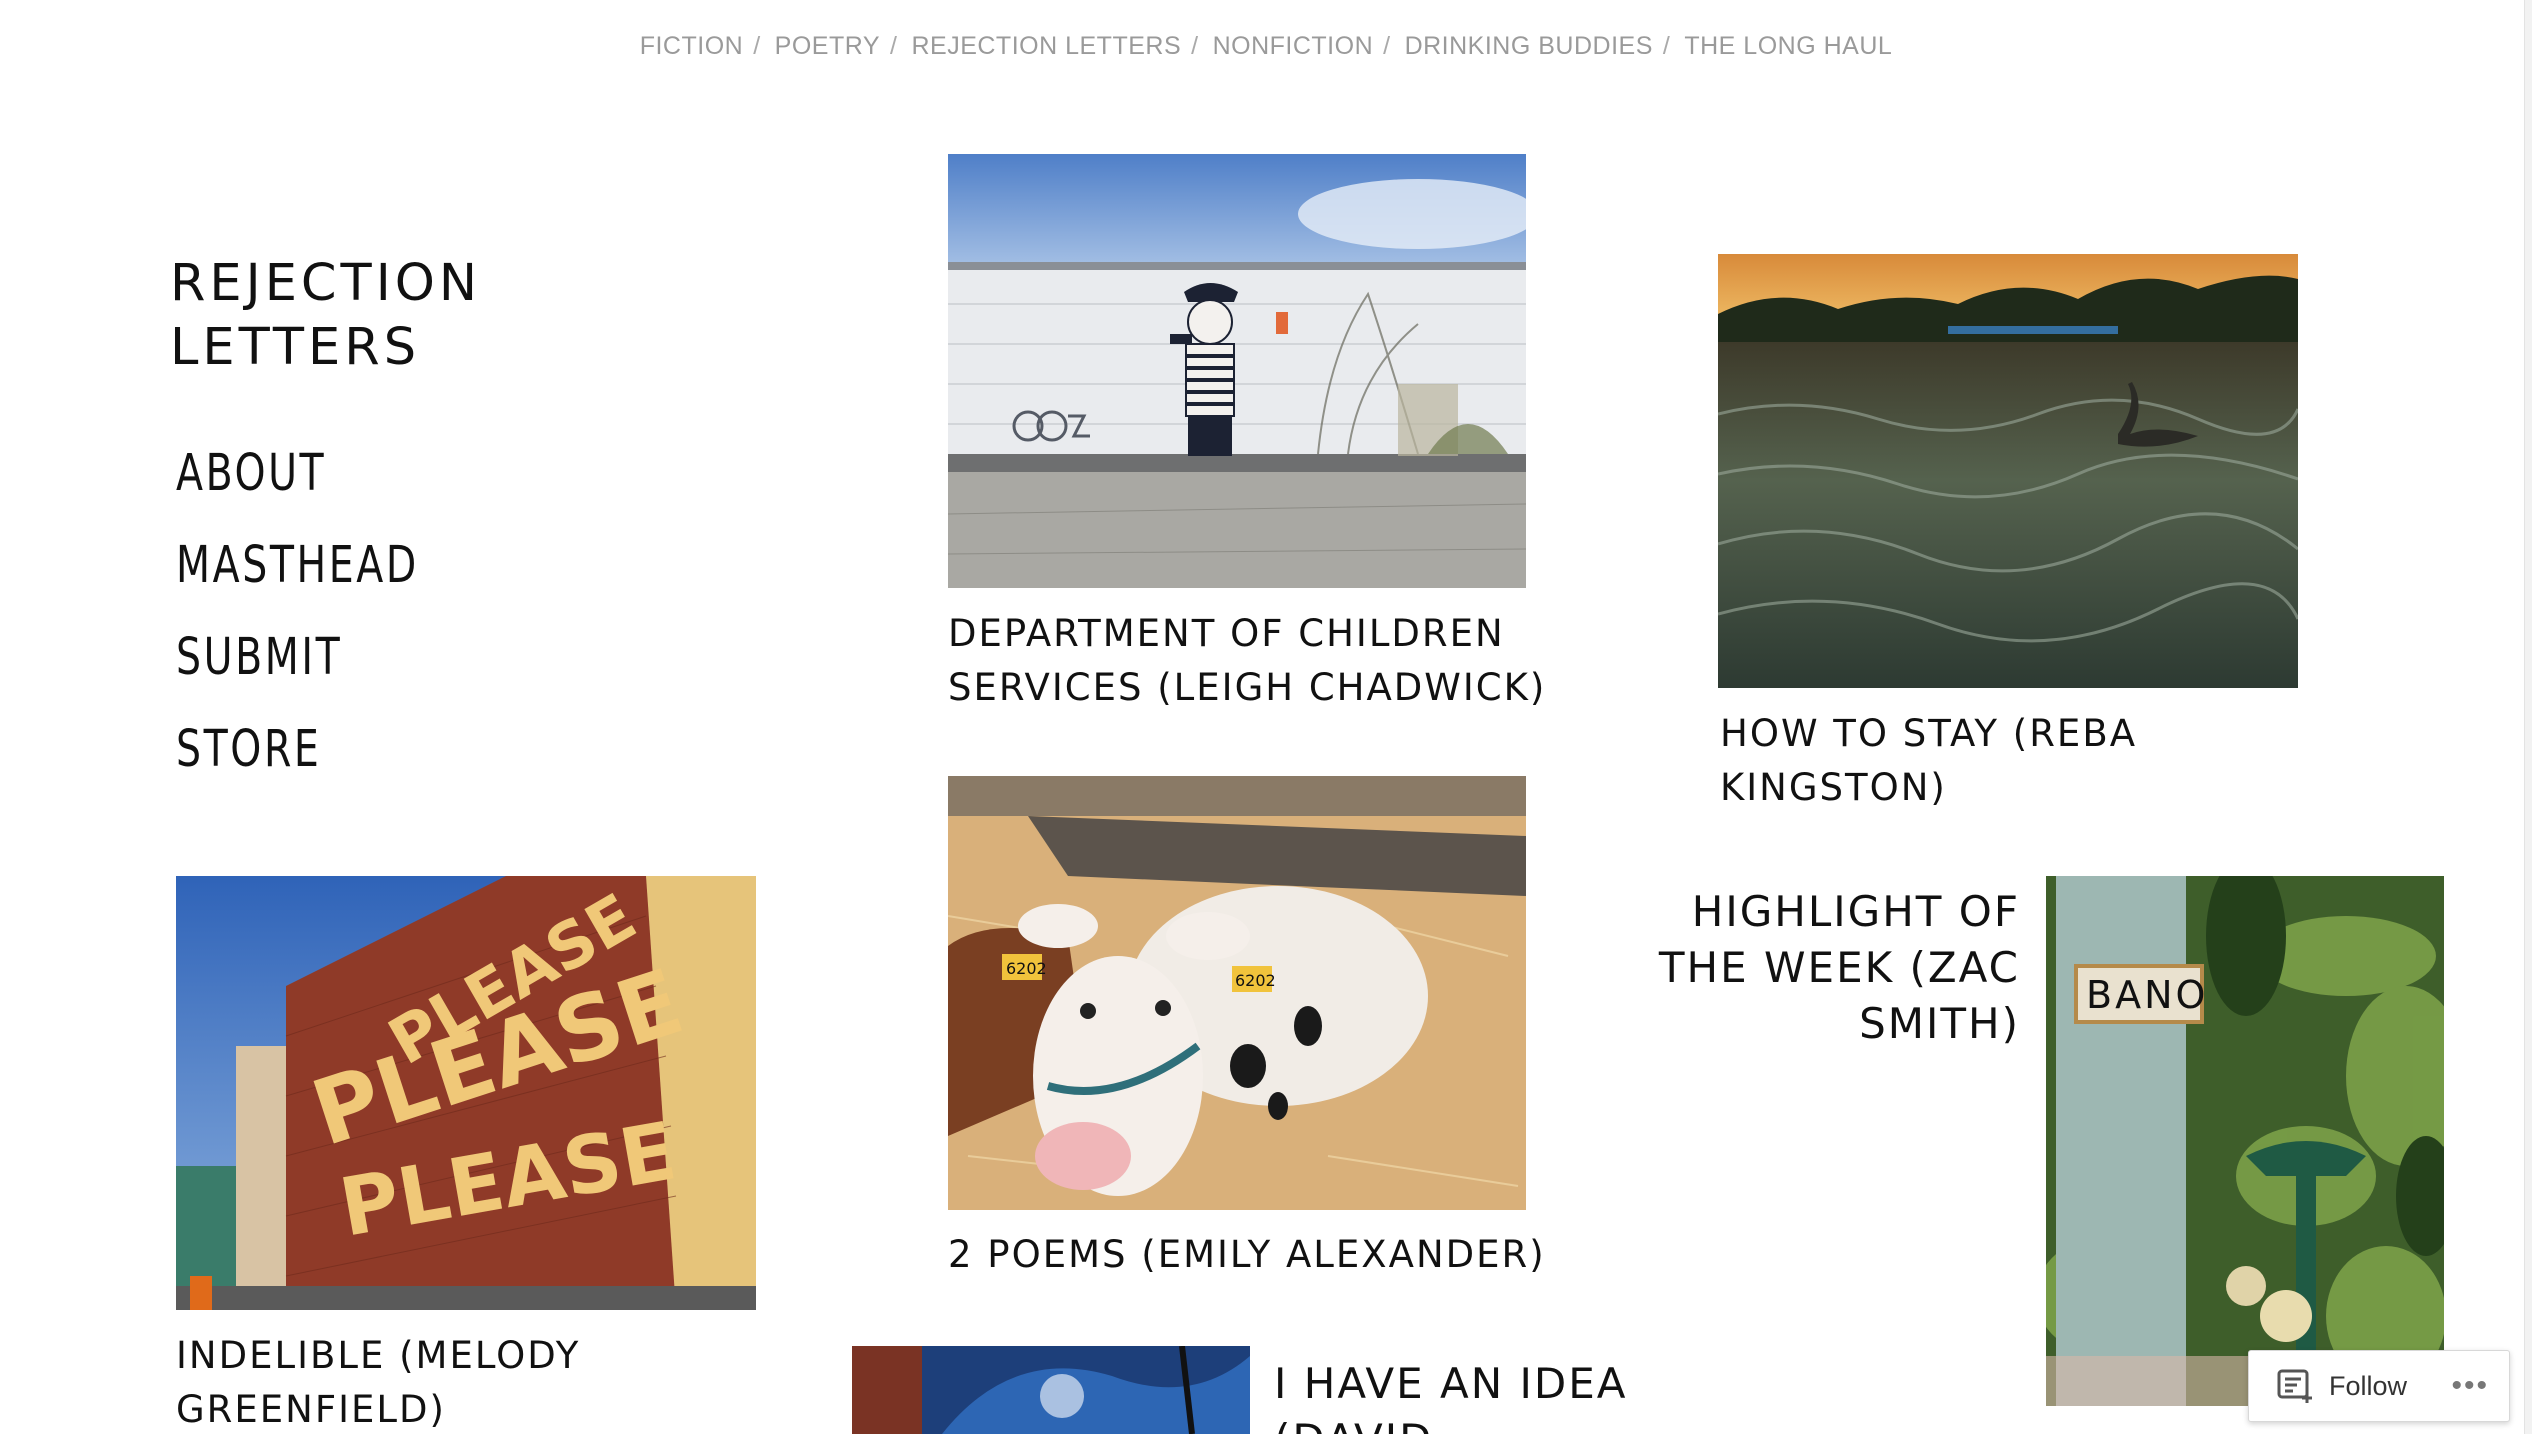 This screenshot has width=2532, height=1437. I want to click on bano-sign-image: BANO, so click(2245, 1141).